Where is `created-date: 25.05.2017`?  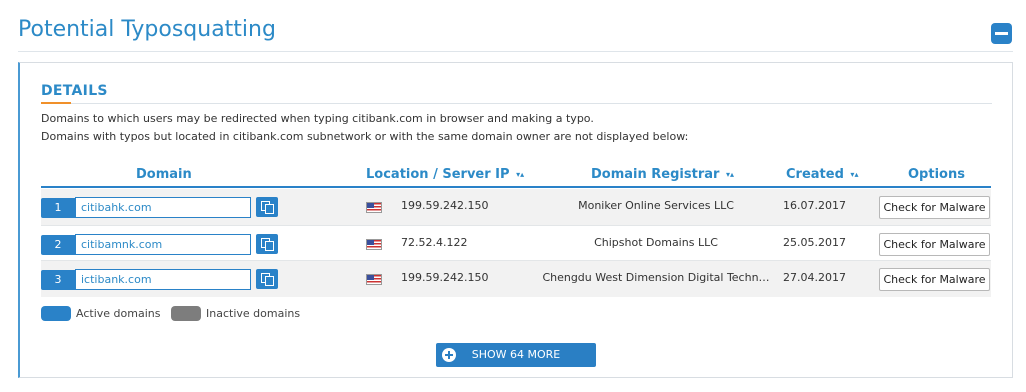
created-date: 25.05.2017 is located at coordinates (814, 242).